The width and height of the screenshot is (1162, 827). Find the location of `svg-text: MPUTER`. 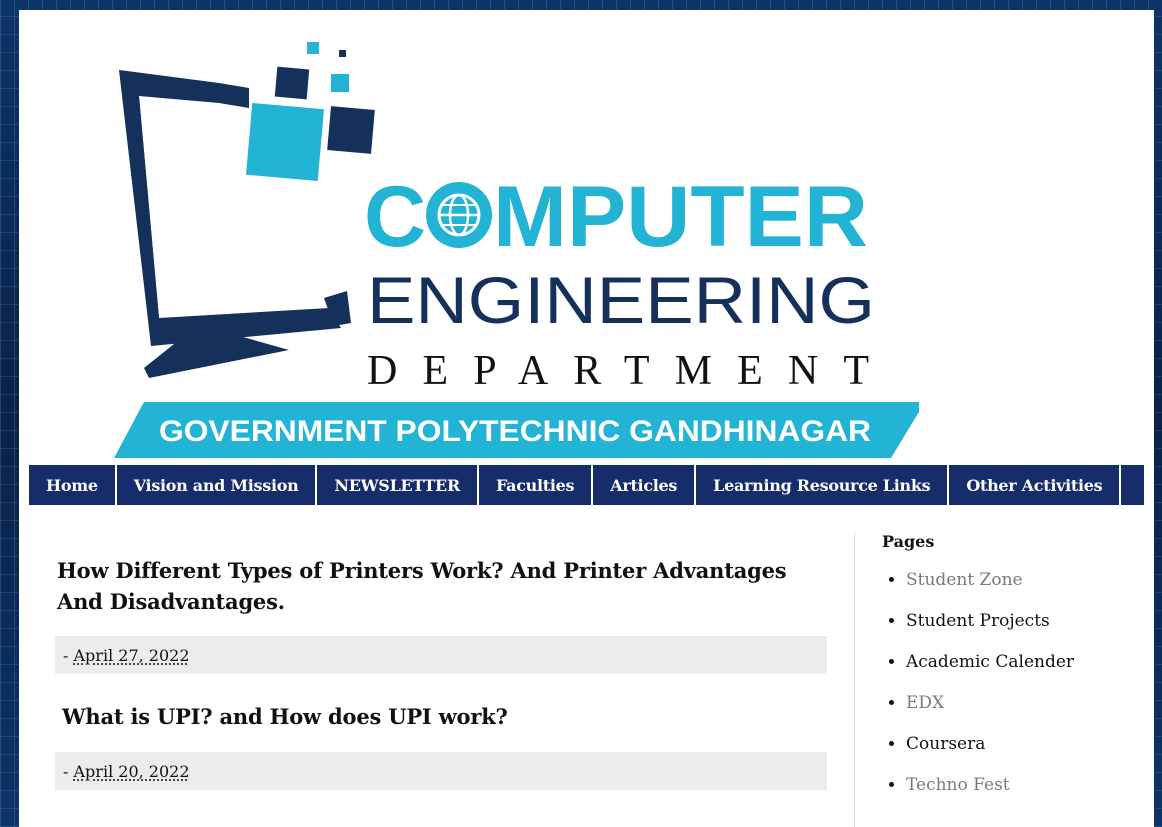

svg-text: MPUTER is located at coordinates (680, 217).